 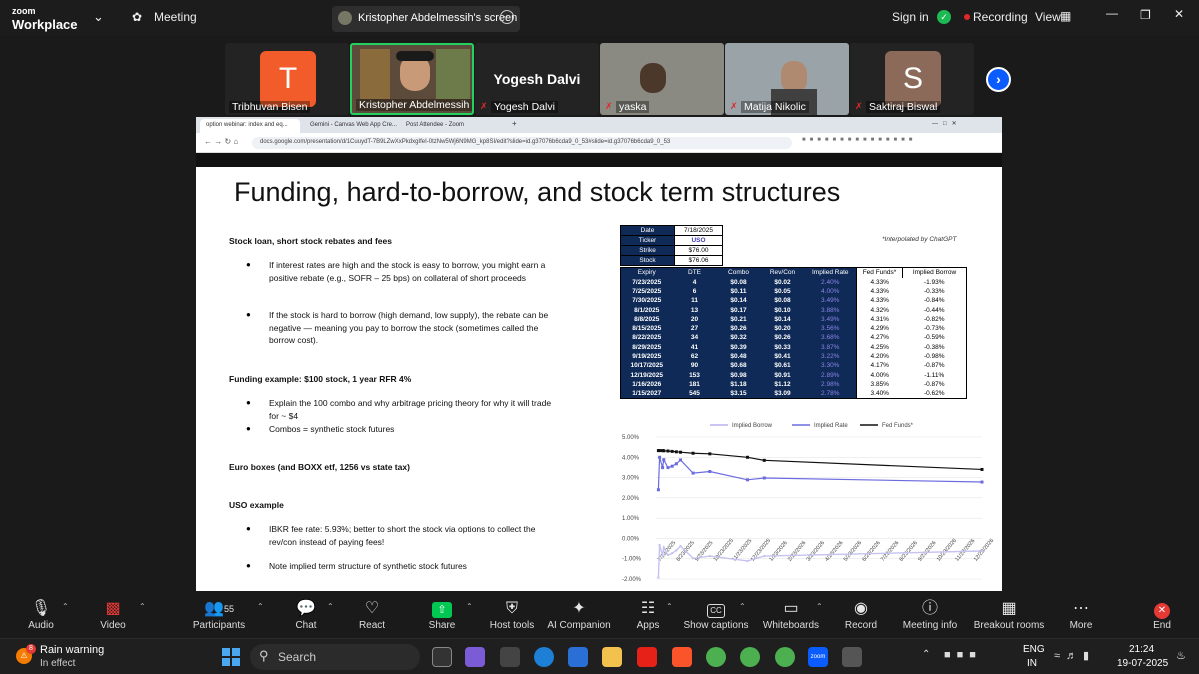 I want to click on info-key: Strike, so click(x=647, y=250).